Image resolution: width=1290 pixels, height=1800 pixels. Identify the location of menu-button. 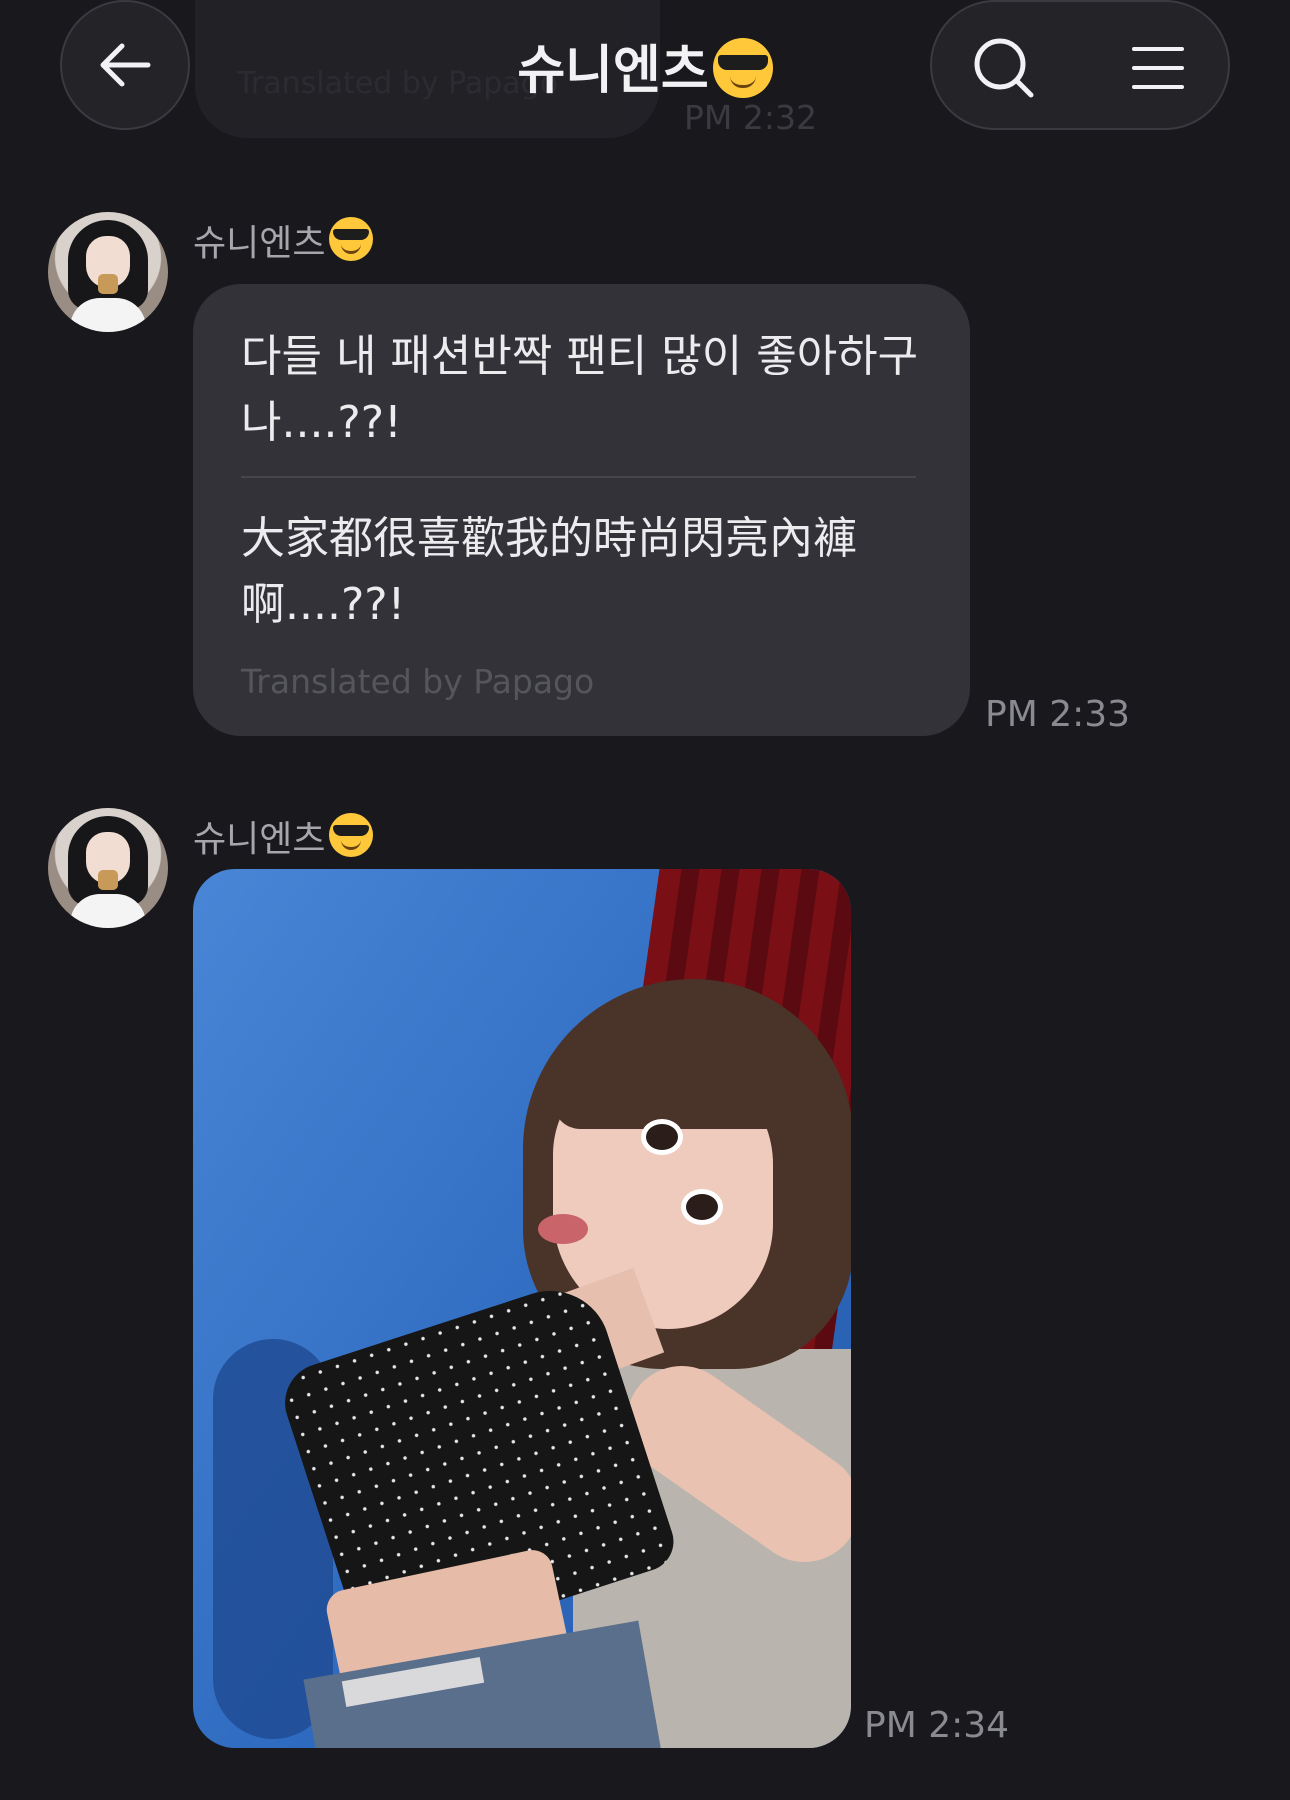
(1158, 68).